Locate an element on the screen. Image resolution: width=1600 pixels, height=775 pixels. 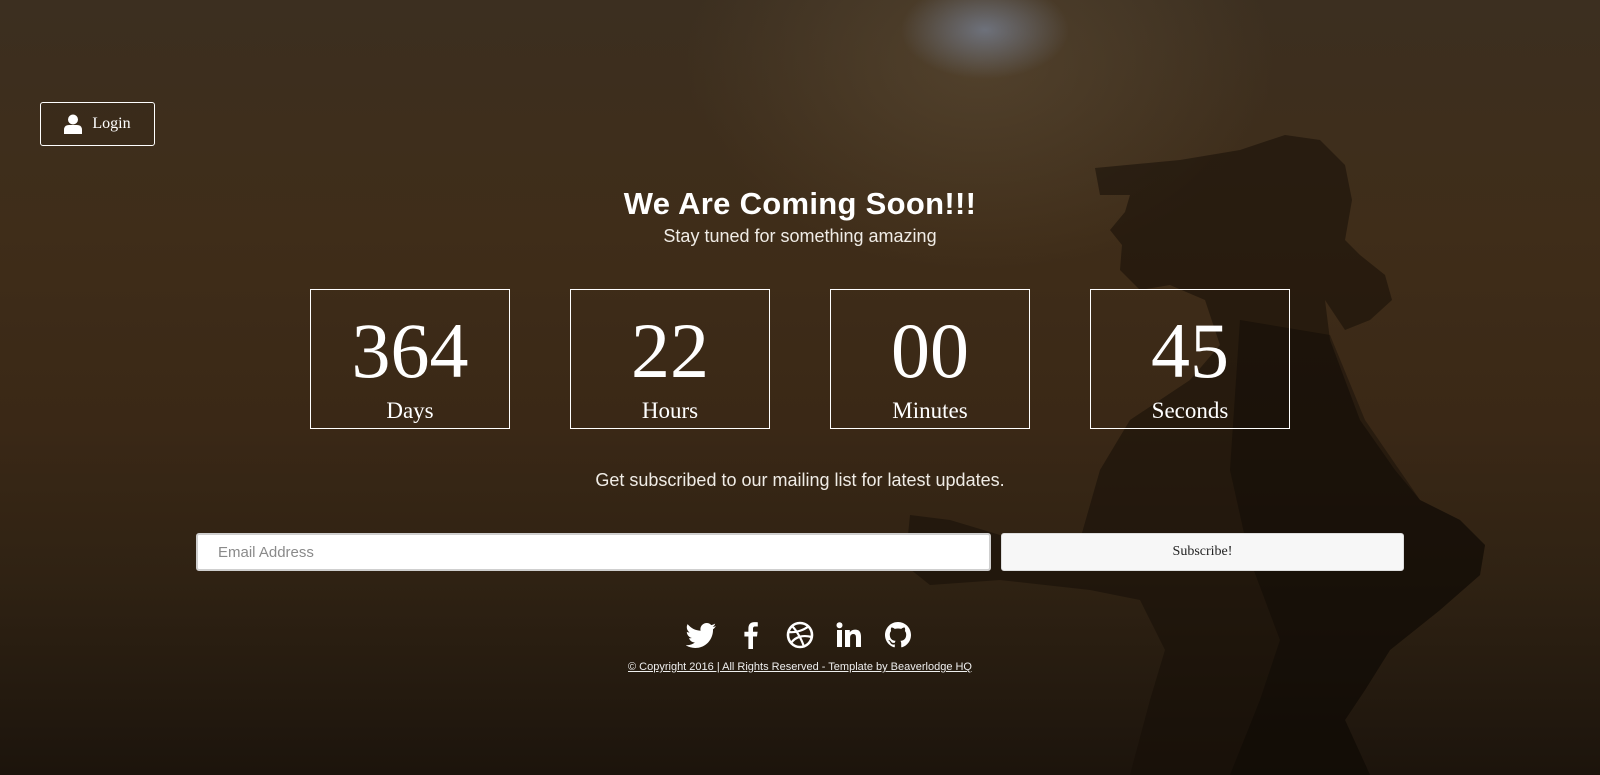
twitter-link is located at coordinates (701, 635).